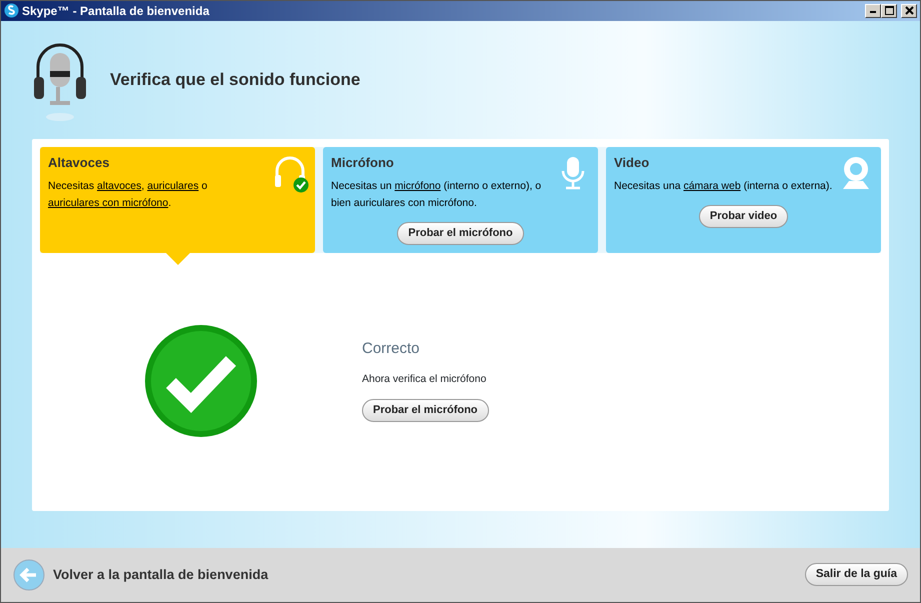 The width and height of the screenshot is (921, 603). I want to click on window-title: Skype™ - Pantalla de bienvenida, so click(116, 11).